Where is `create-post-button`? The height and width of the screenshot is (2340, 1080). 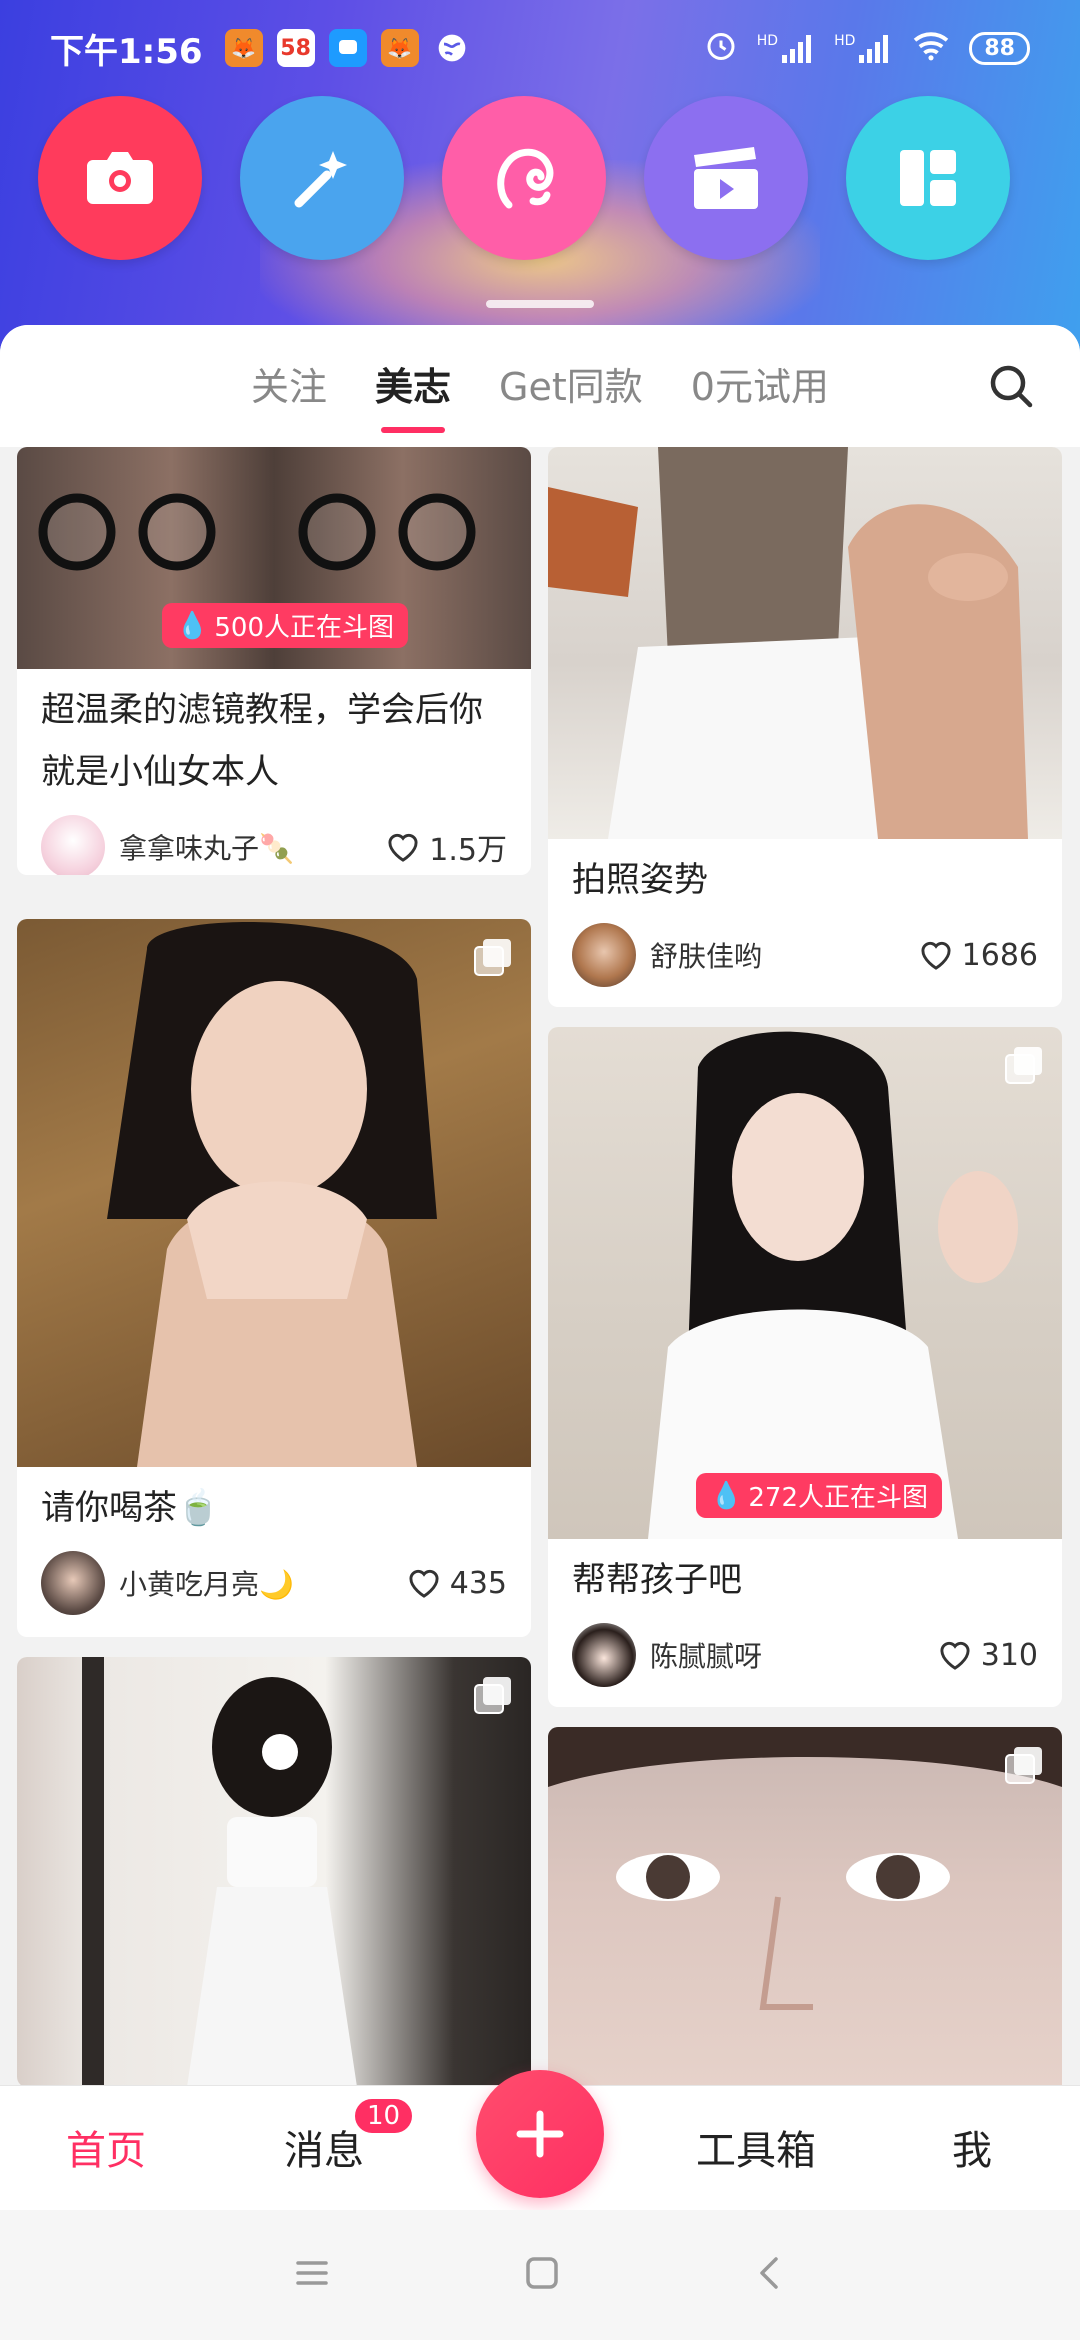
create-post-button is located at coordinates (540, 2134).